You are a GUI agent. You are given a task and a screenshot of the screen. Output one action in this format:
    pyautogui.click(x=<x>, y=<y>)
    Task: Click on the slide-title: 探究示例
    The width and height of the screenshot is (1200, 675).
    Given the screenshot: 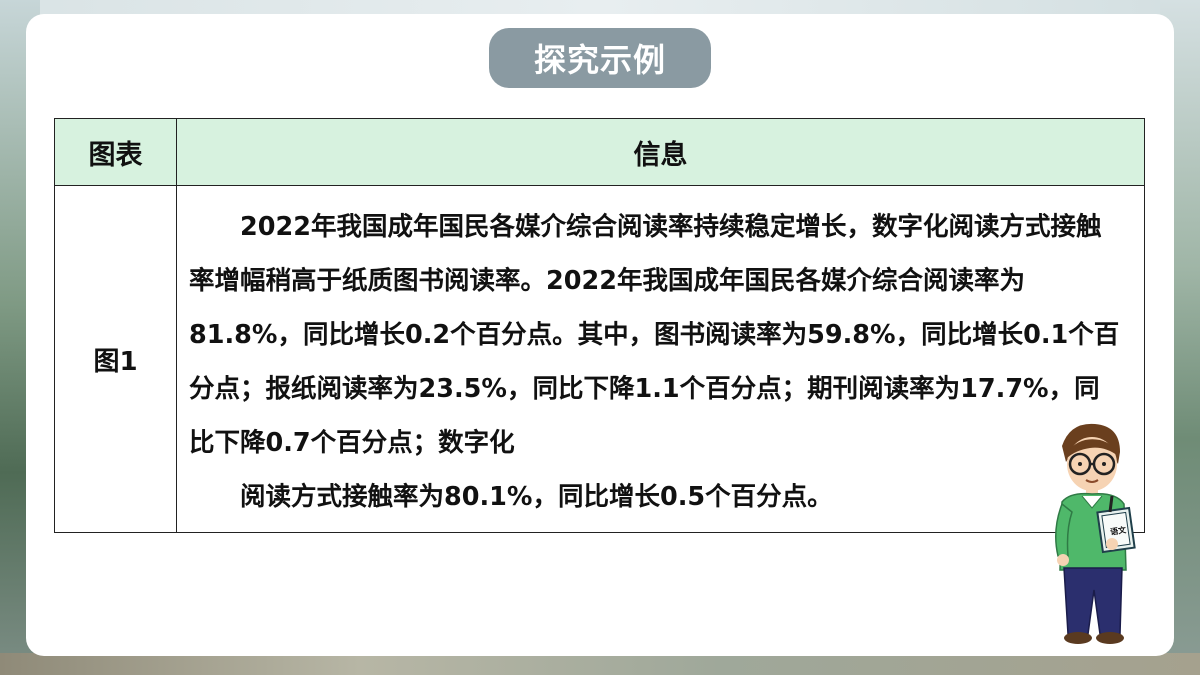 What is the action you would take?
    pyautogui.click(x=600, y=58)
    